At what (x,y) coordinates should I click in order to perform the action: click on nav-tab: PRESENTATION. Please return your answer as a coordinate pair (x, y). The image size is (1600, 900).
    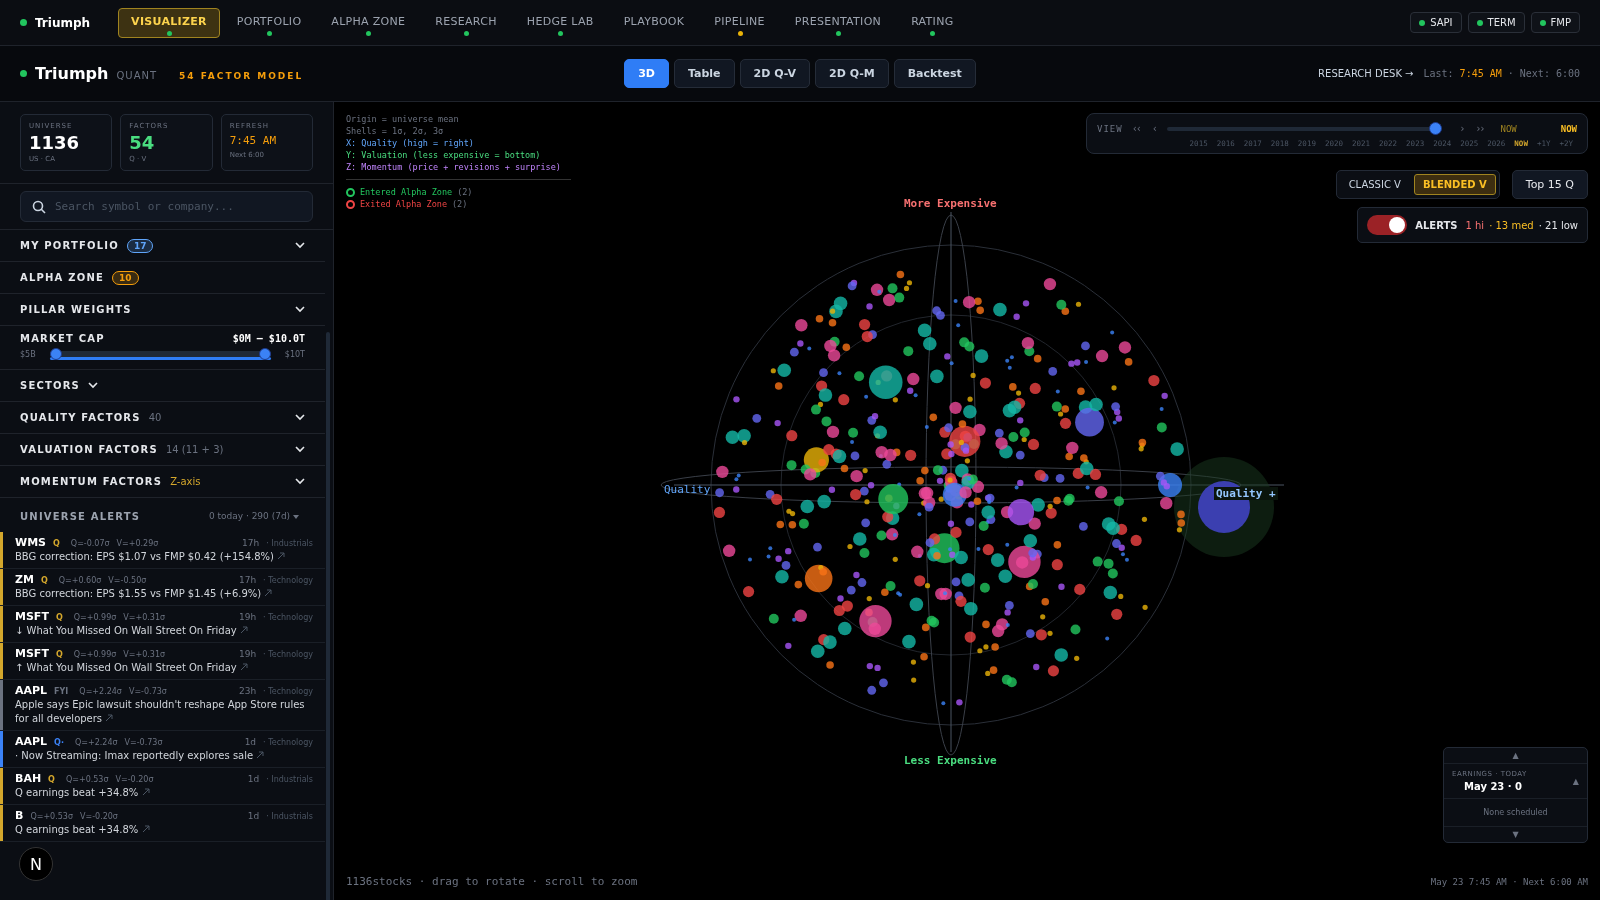
    Looking at the image, I should click on (838, 22).